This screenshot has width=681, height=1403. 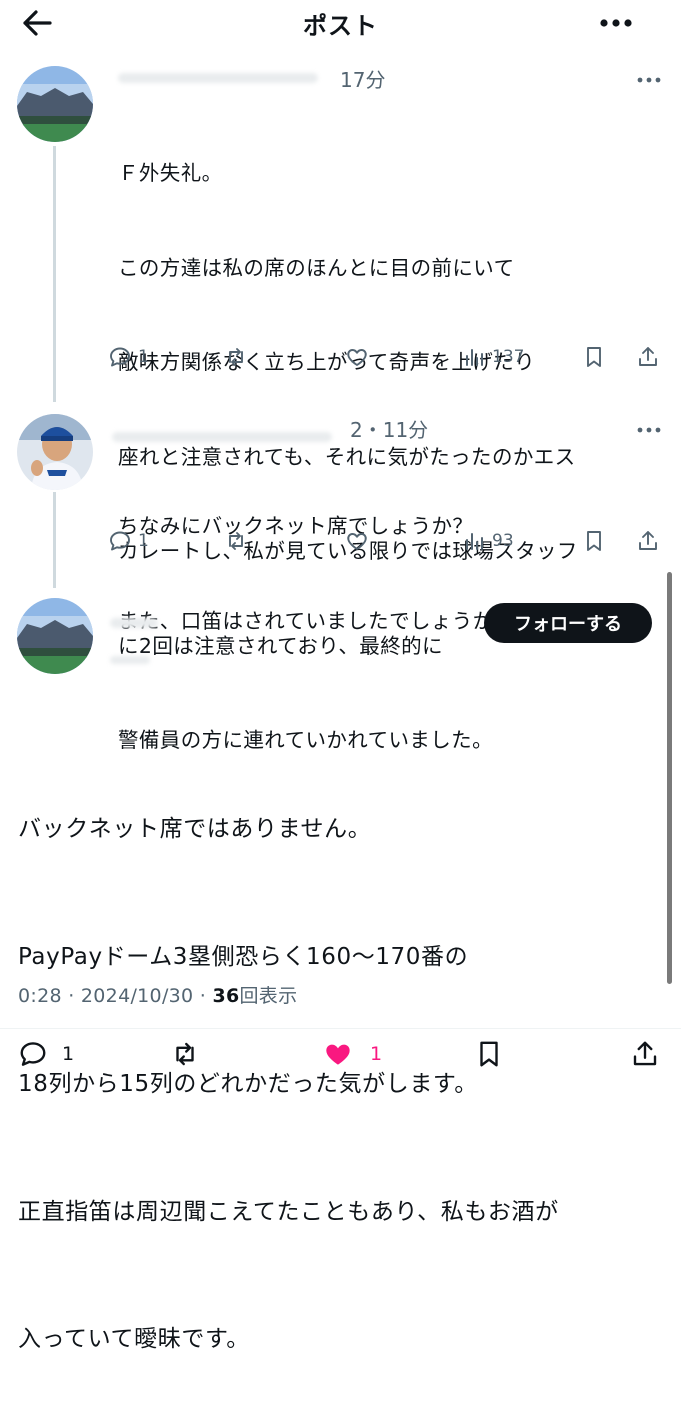 I want to click on follow-button: フォローする, so click(x=568, y=623).